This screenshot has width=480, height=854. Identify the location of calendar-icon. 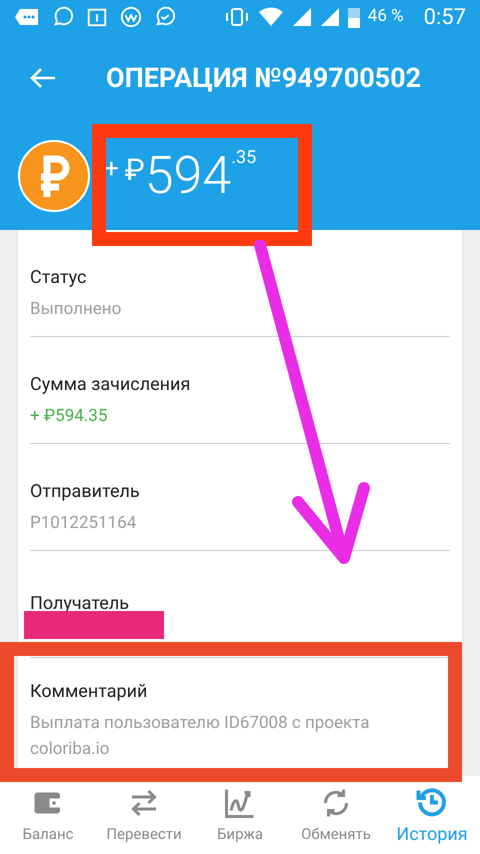
(97, 17).